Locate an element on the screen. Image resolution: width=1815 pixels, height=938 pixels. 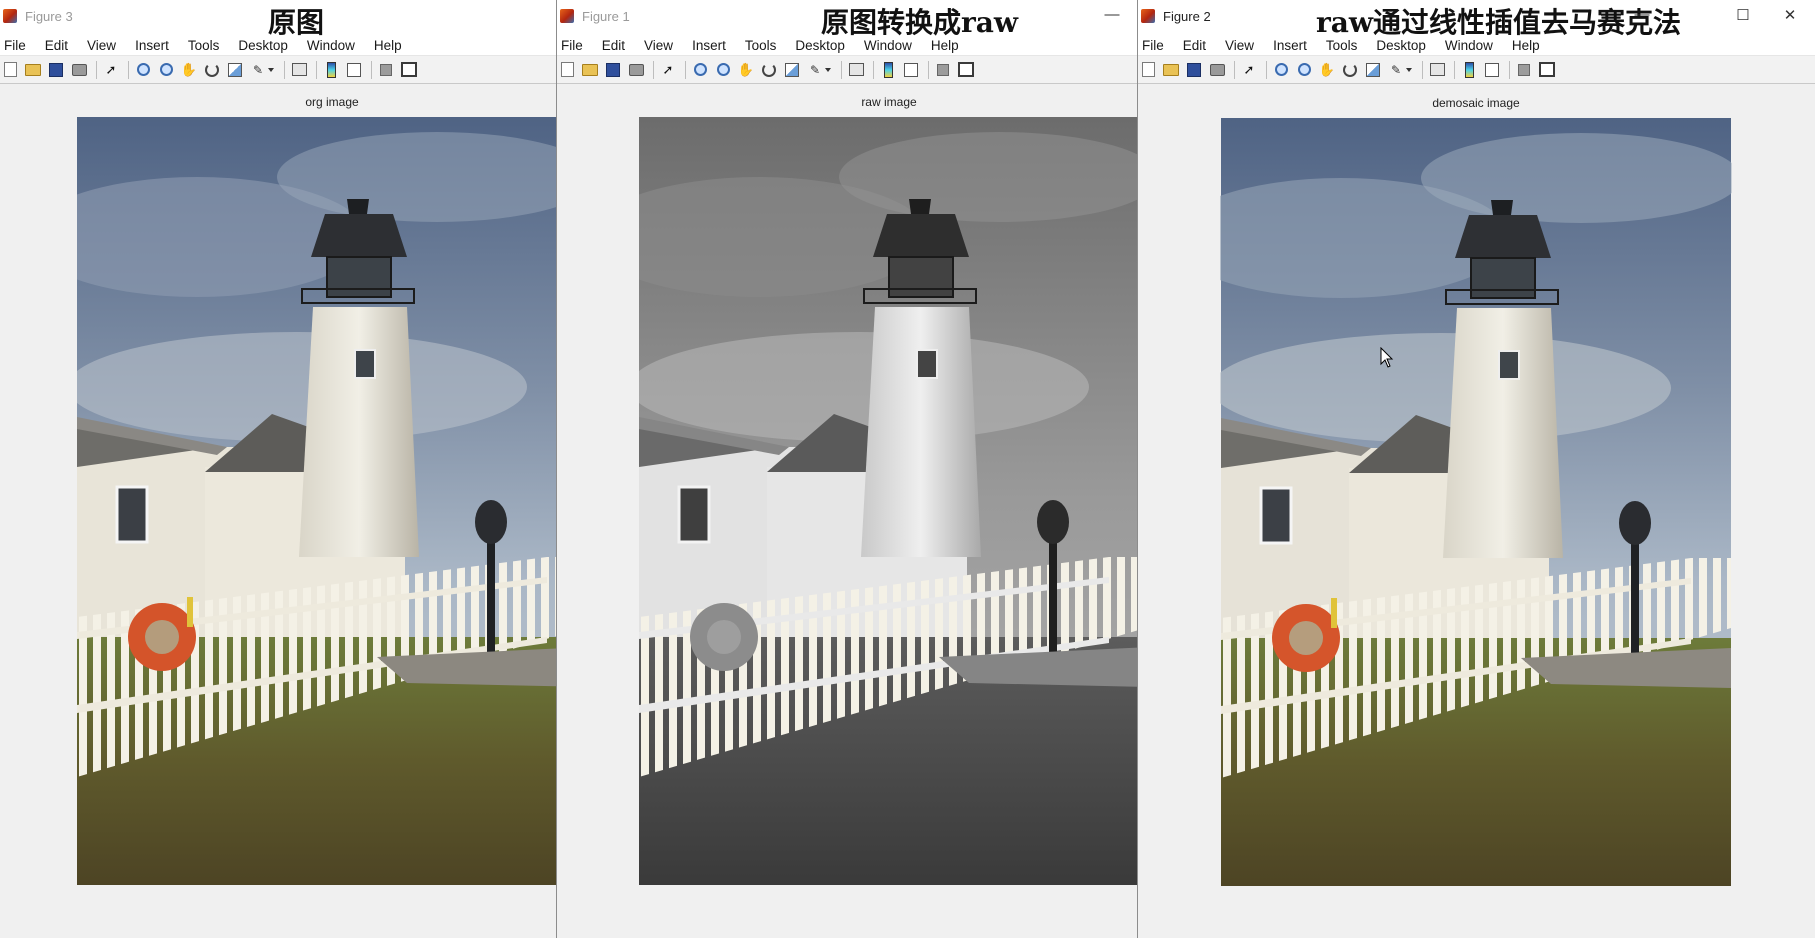
axes-title: demosaic image is located at coordinates (1476, 103).